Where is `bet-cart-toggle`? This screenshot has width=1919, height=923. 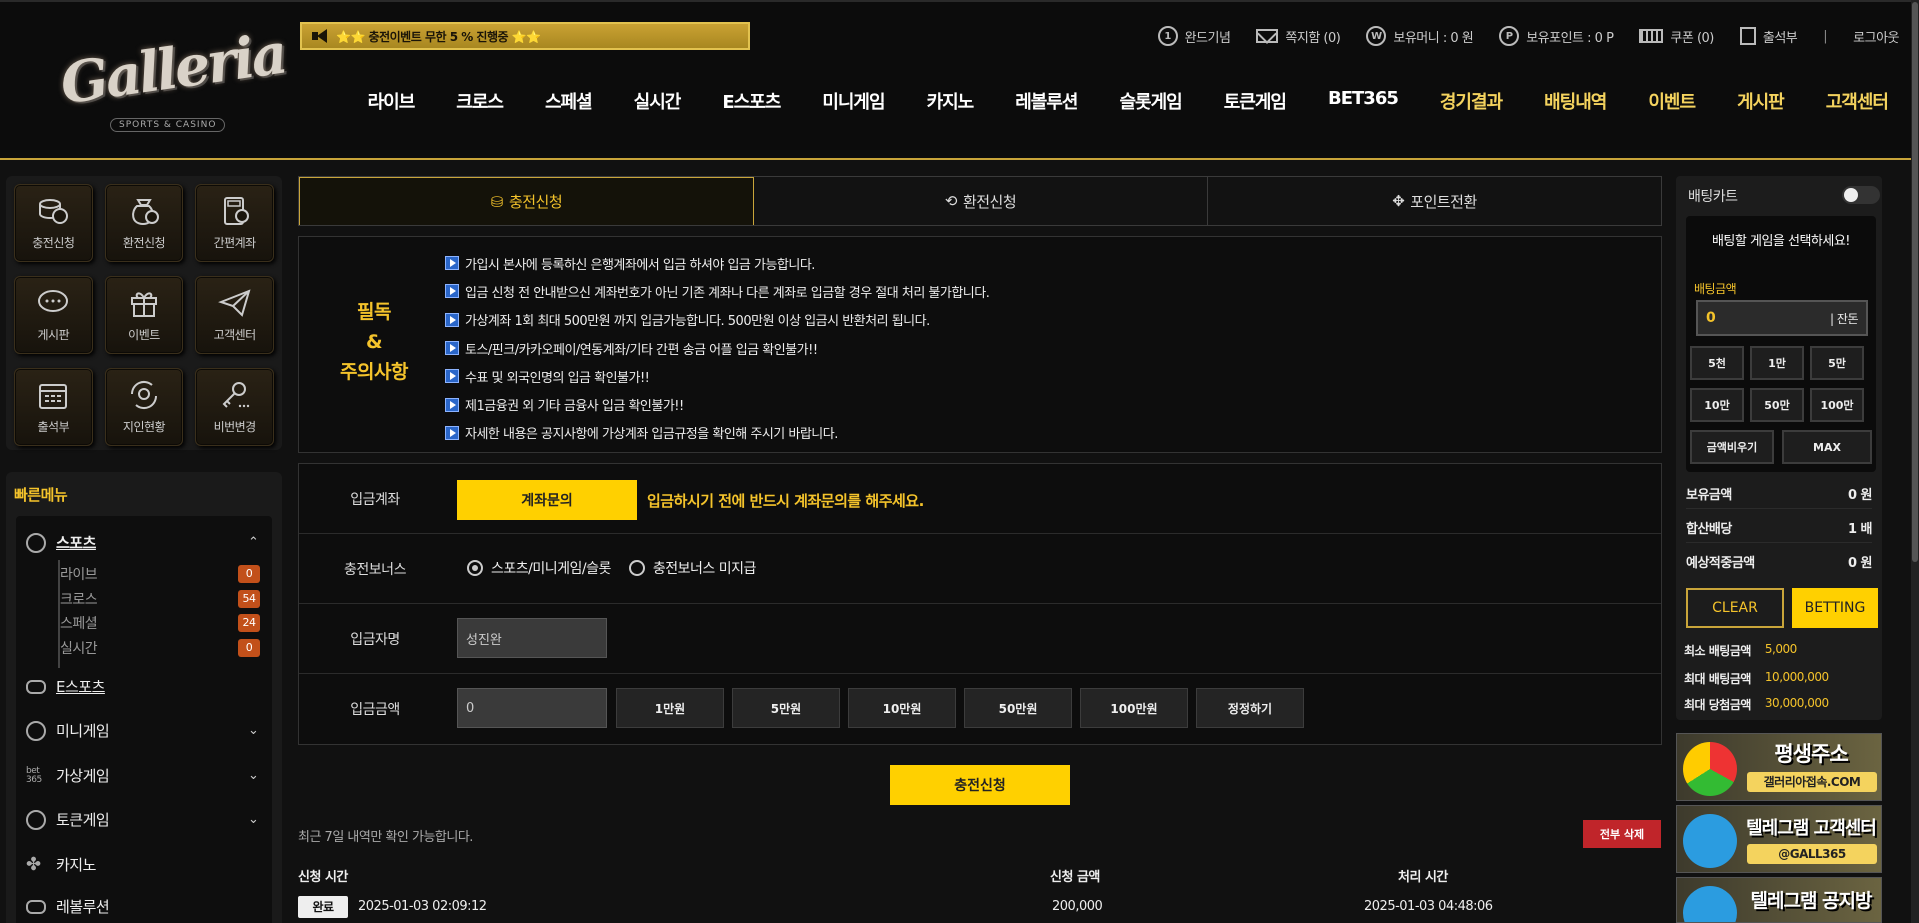 bet-cart-toggle is located at coordinates (1861, 195).